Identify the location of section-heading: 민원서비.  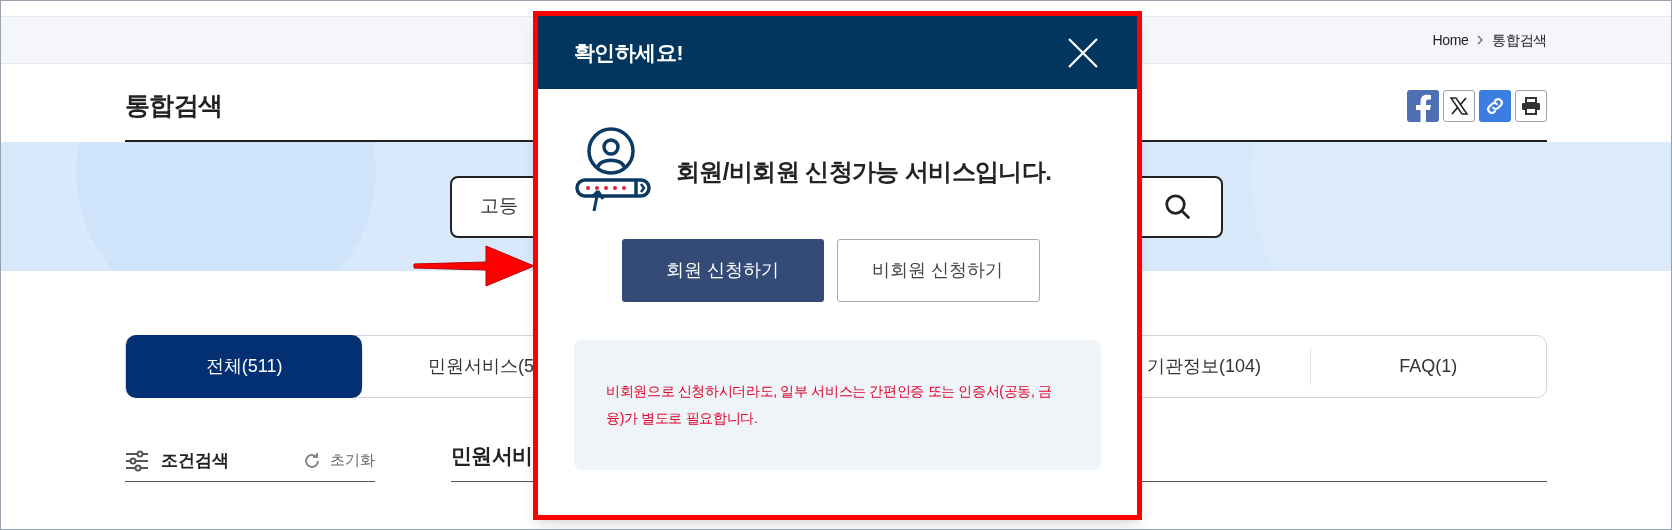
(492, 455).